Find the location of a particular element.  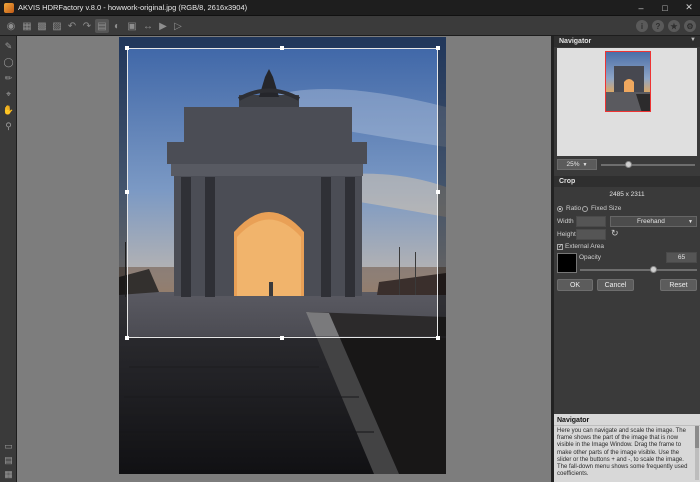

opacity-value: 65 is located at coordinates (681, 257).